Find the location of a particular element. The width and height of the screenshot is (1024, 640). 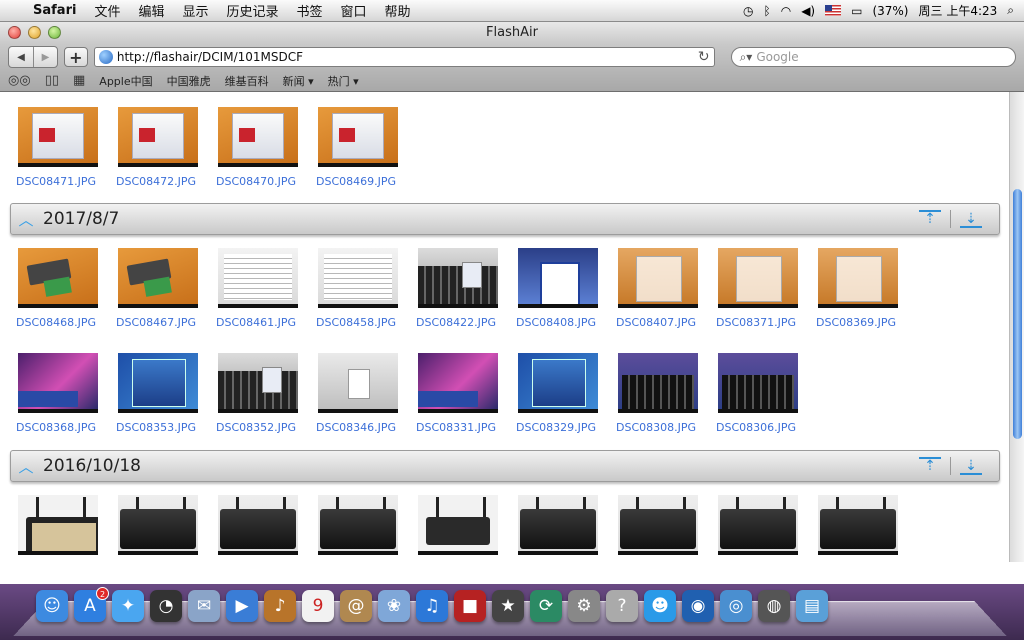

add-bookmark-button: + is located at coordinates (75, 57).